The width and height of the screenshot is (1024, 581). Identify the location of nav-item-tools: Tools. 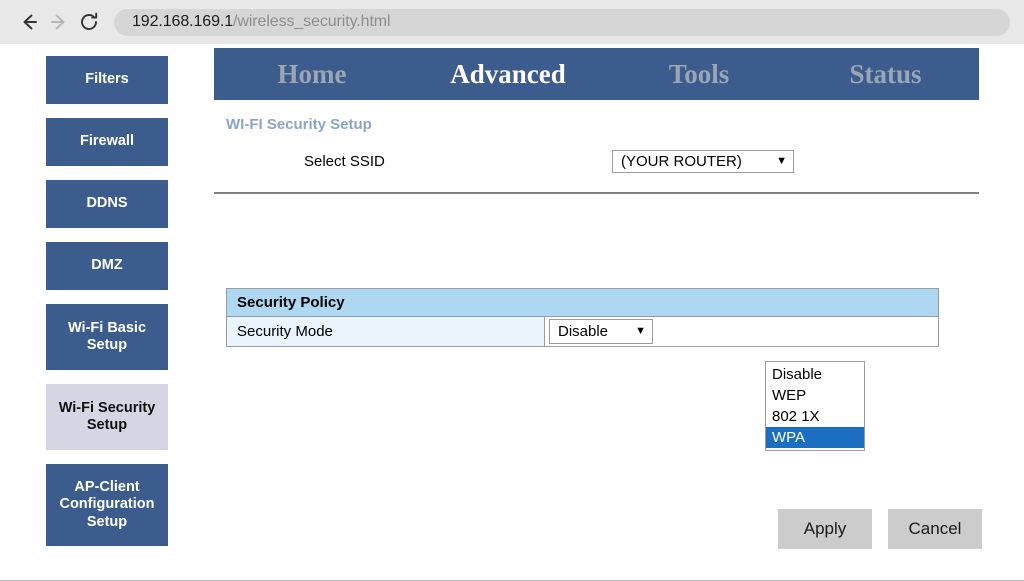
(699, 74).